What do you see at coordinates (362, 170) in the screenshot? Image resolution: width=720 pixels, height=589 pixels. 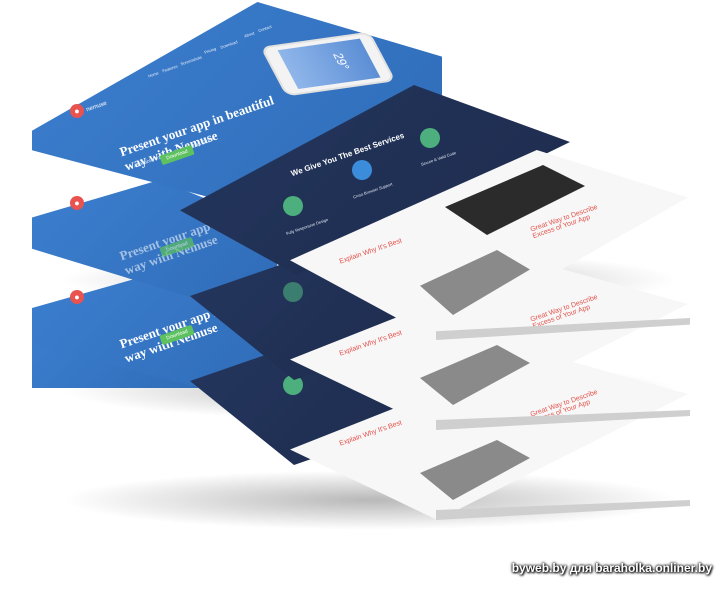 I see `browser-icon` at bounding box center [362, 170].